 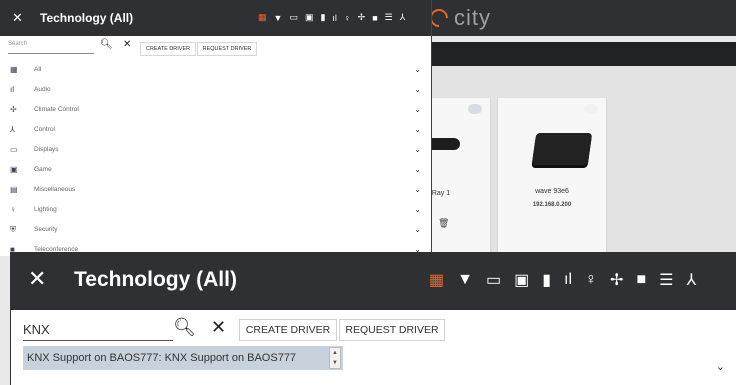 What do you see at coordinates (215, 230) in the screenshot?
I see `category-item: ⛨ Security ⌄` at bounding box center [215, 230].